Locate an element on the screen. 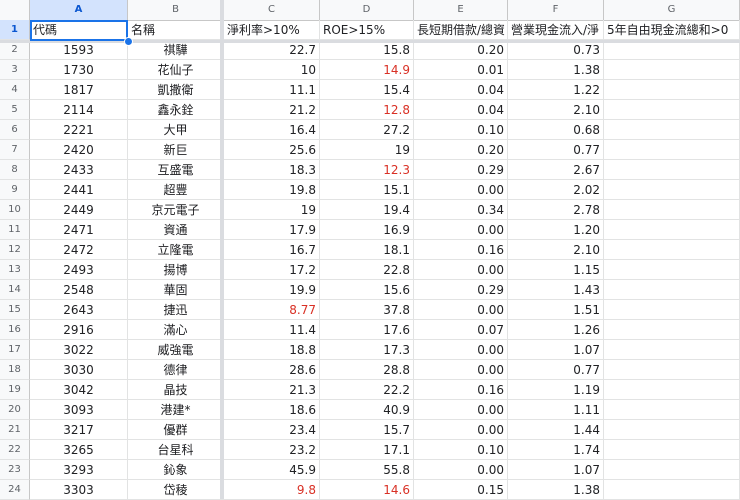 The width and height of the screenshot is (740, 500). row-header: 12 is located at coordinates (15, 250).